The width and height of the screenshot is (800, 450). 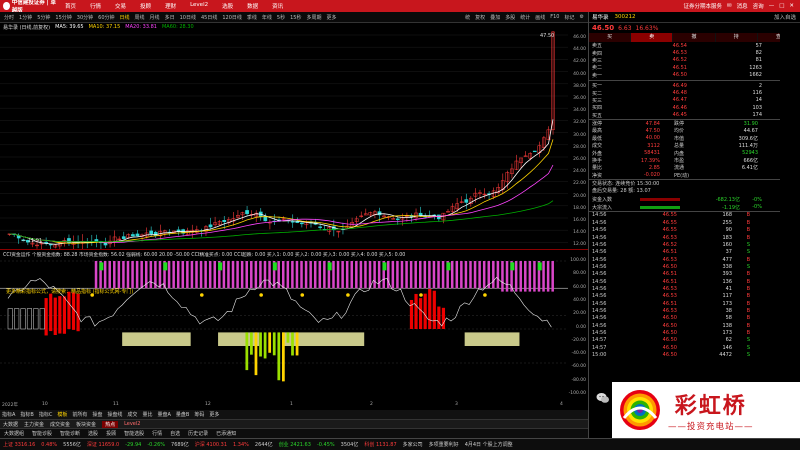 What do you see at coordinates (10, 424) in the screenshot?
I see `function-tab-0: 大数据` at bounding box center [10, 424].